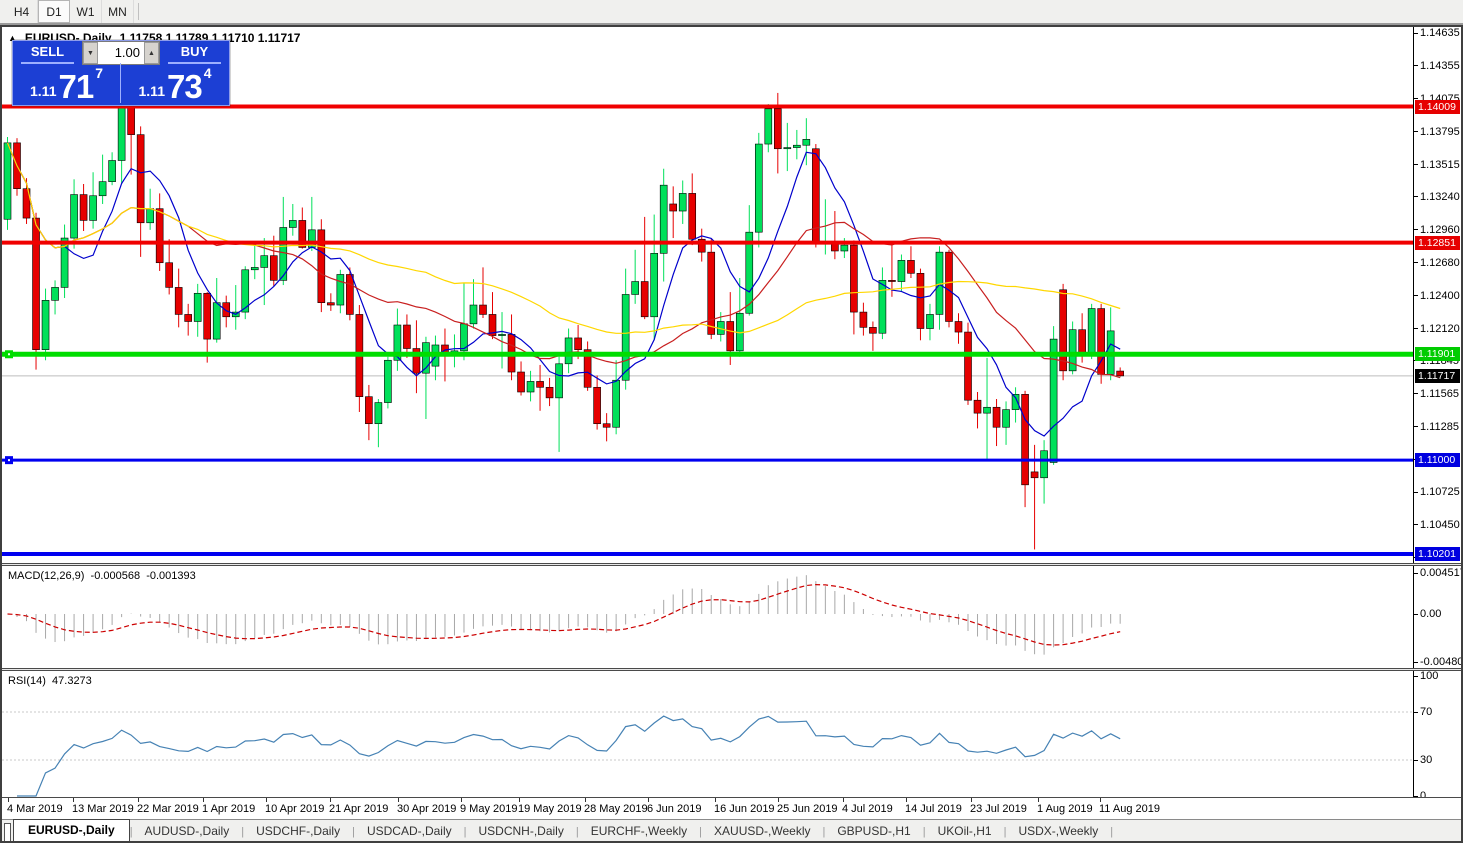 This screenshot has height=843, width=1463. Describe the element at coordinates (35, 809) in the screenshot. I see `x-axis-label: 4 Mar 2019` at that location.